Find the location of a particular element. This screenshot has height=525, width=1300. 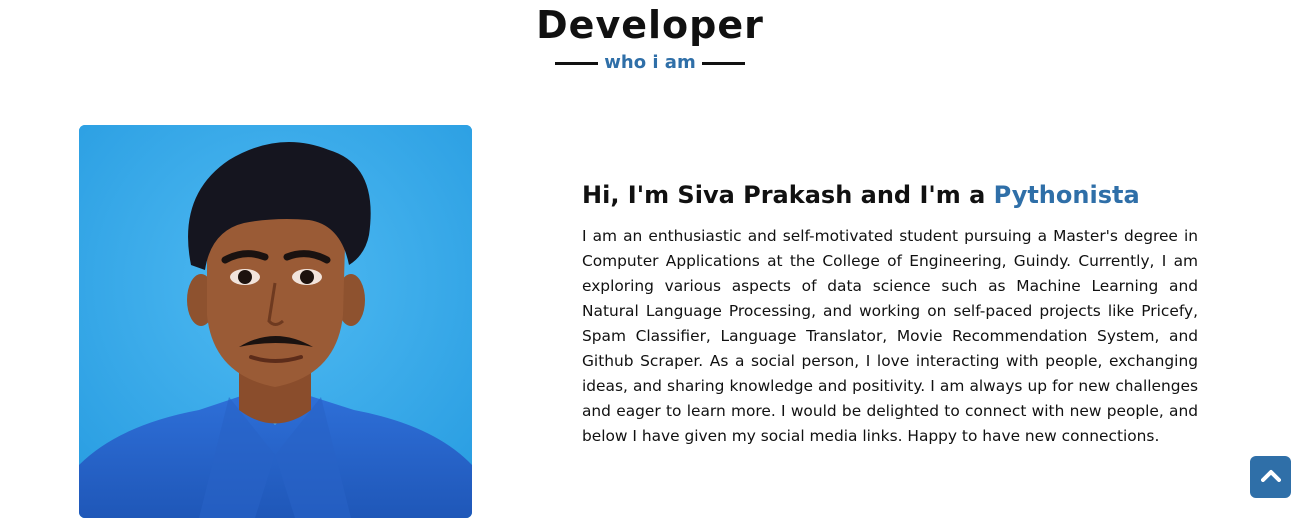

subtitle-divider-right is located at coordinates (723, 63).